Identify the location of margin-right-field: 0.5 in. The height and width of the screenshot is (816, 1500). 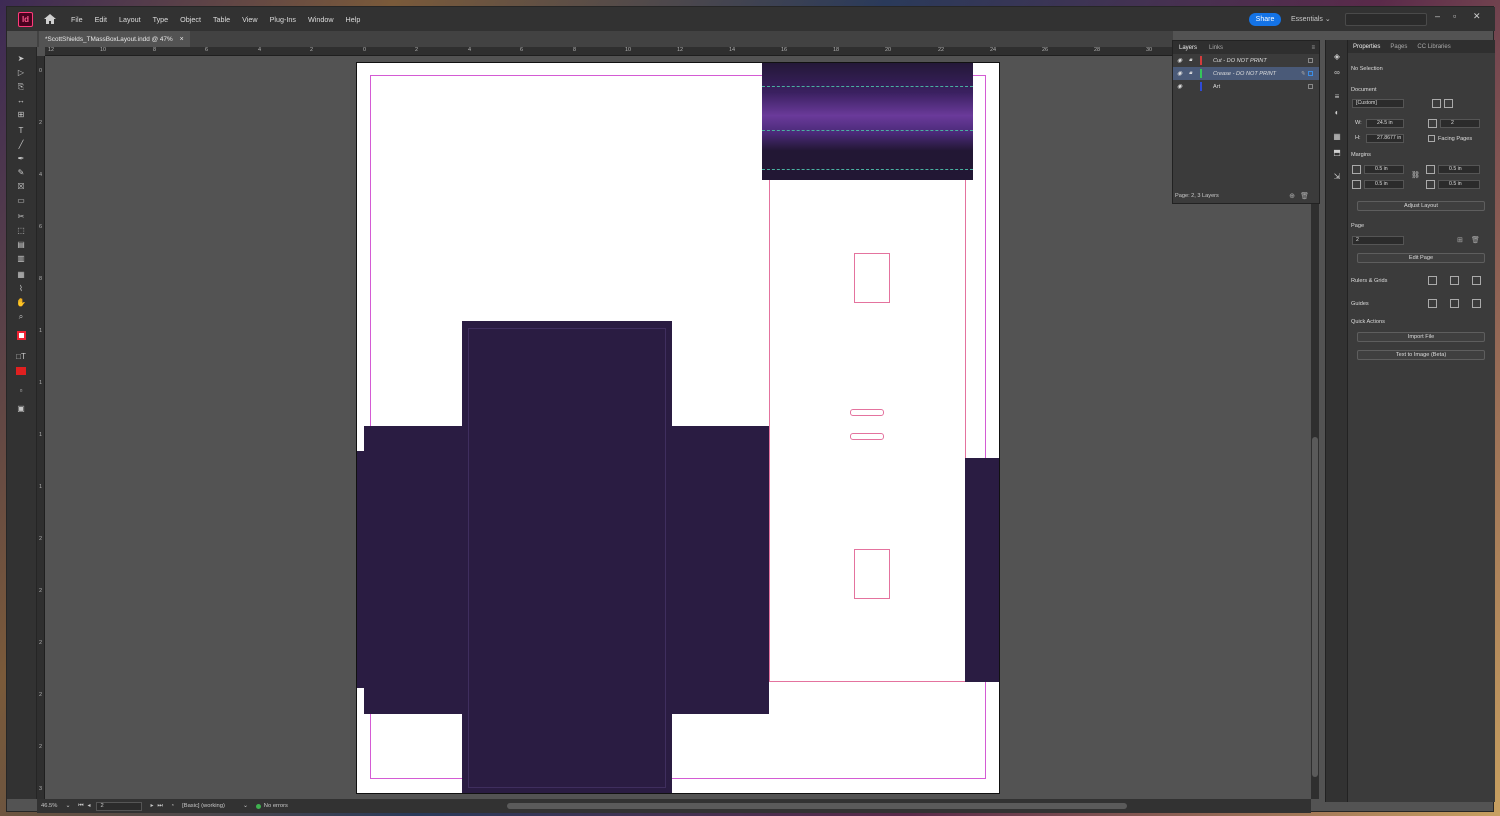
(1459, 184).